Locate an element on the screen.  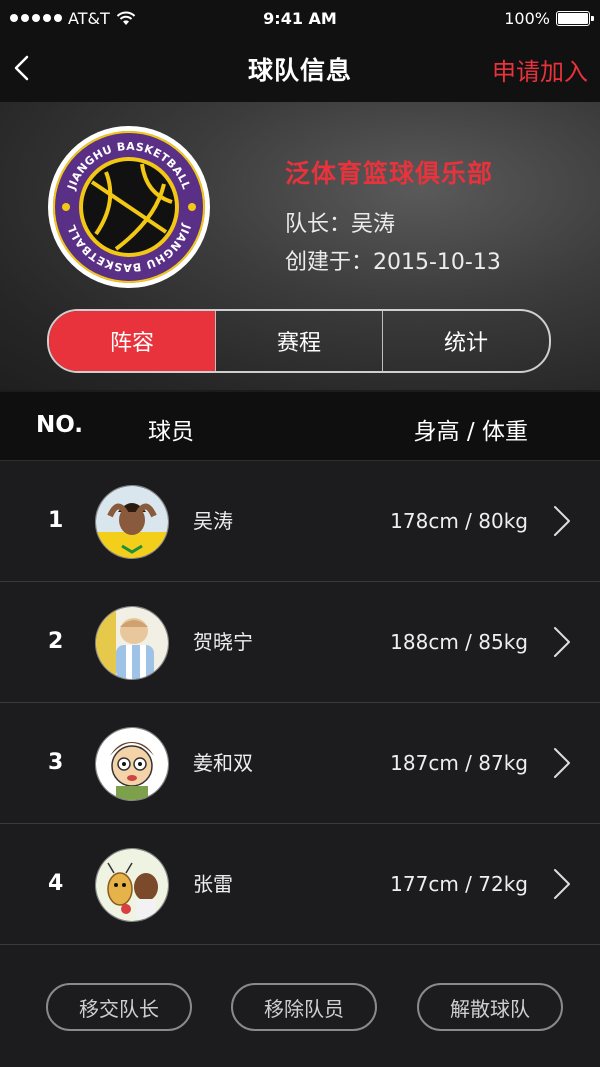
segmented-tabs: 阵容 赛程 统计 is located at coordinates (299, 341).